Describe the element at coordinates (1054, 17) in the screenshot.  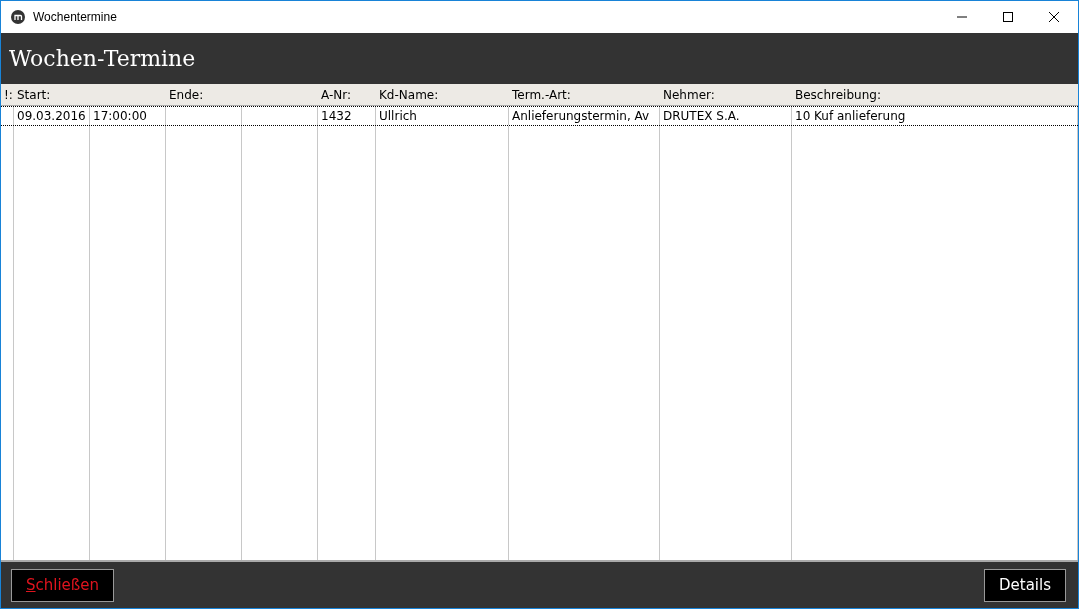
I see `close-icon` at that location.